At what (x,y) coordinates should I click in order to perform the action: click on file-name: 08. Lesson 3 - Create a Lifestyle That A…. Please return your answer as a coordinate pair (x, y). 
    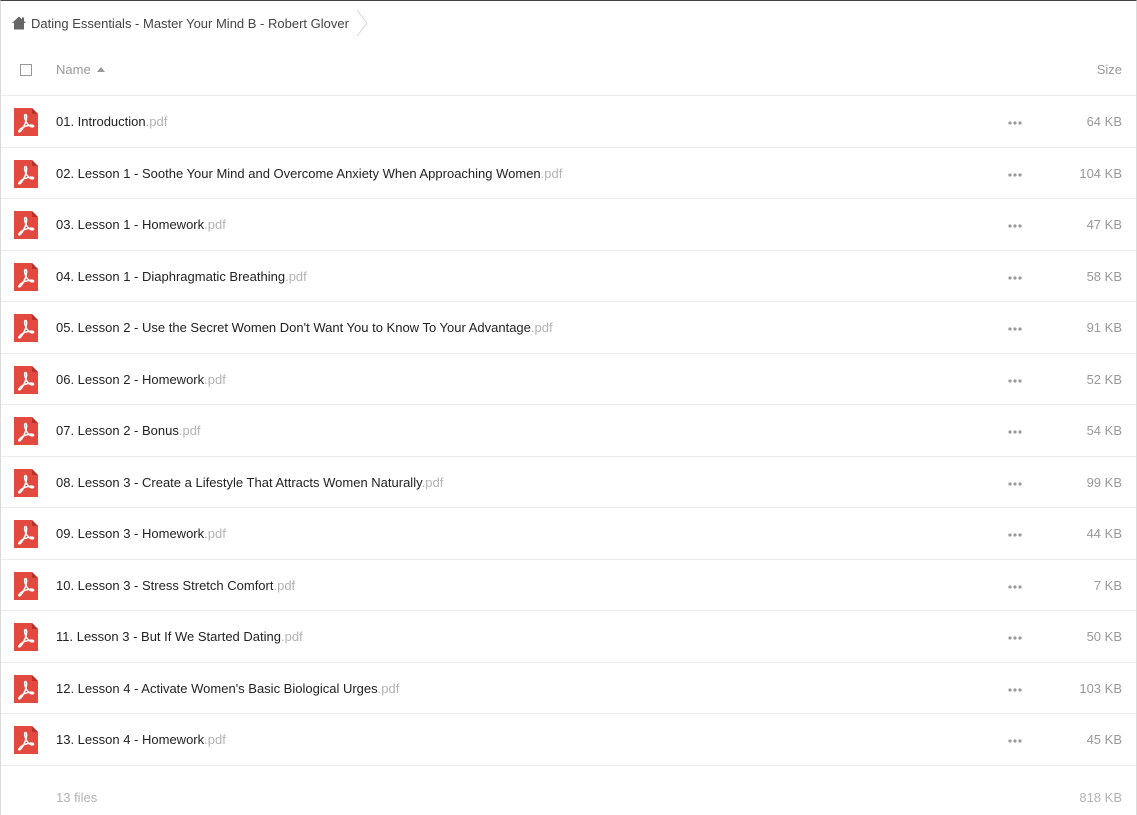
    Looking at the image, I should click on (249, 482).